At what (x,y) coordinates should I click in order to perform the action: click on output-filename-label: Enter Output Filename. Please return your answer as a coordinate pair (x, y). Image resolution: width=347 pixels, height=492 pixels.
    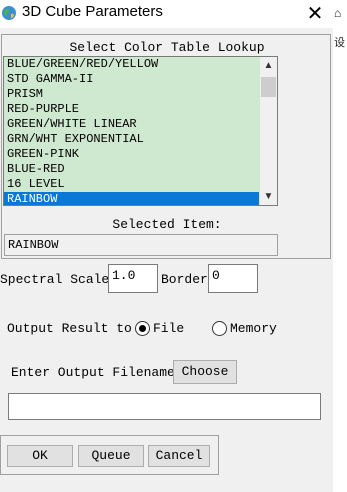
    Looking at the image, I should click on (93, 372).